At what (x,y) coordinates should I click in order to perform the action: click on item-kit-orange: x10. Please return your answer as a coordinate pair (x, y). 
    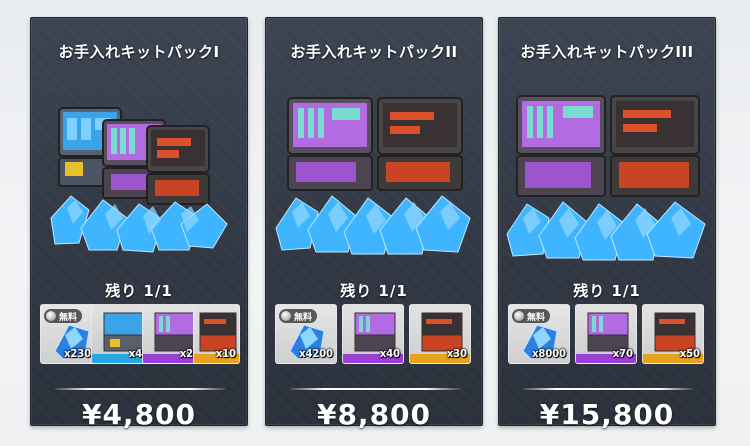
    Looking at the image, I should click on (216, 334).